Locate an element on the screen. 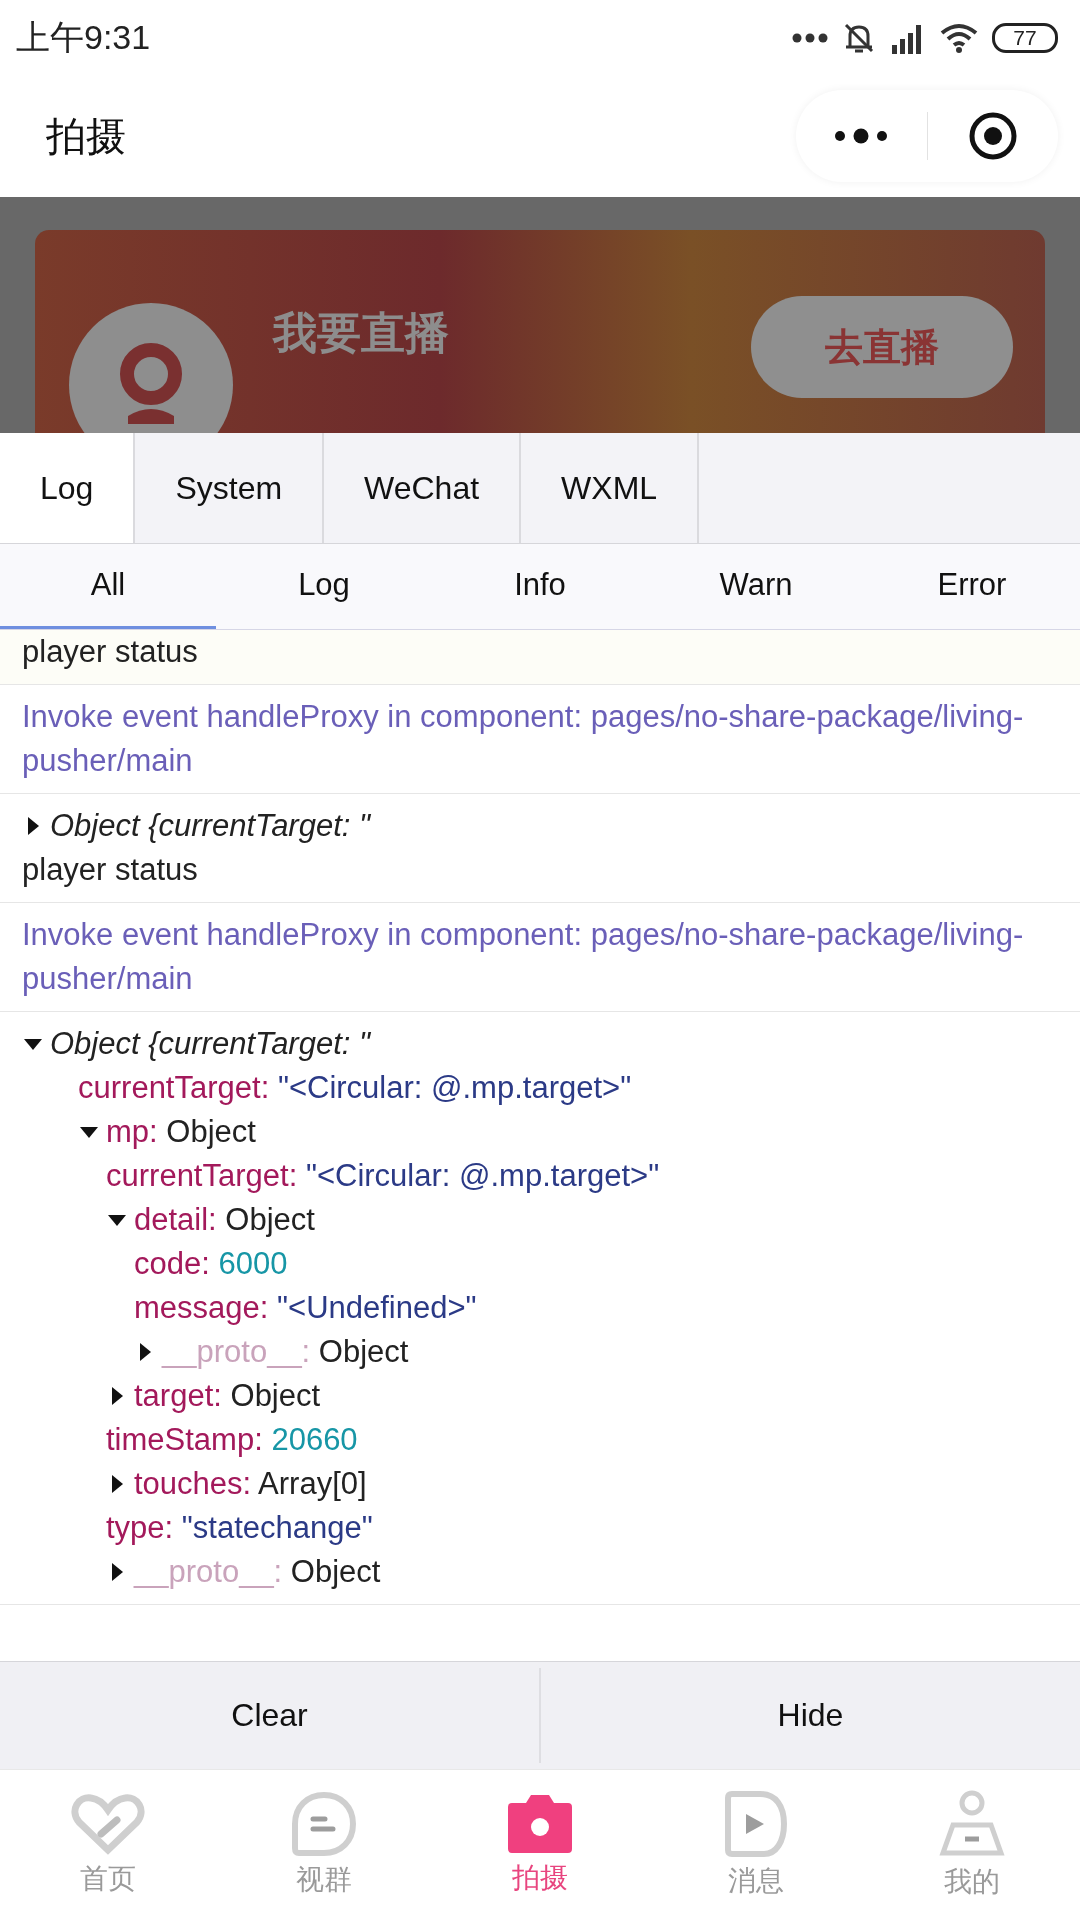  property-line: type: "statechange" is located at coordinates (239, 1528).